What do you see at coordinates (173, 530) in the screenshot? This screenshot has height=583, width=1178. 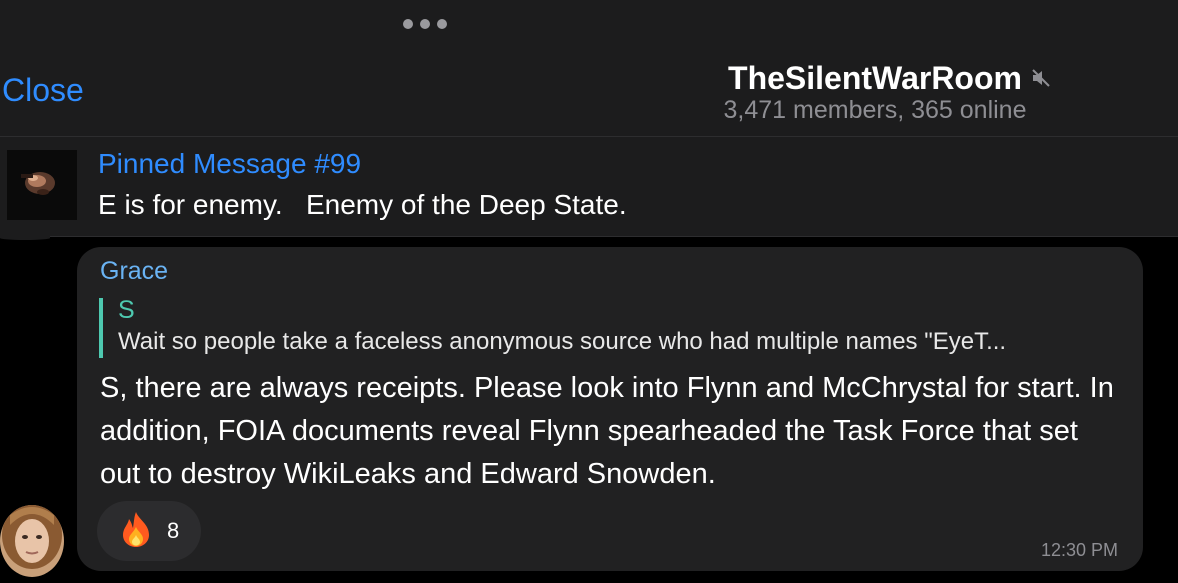 I see `reaction-count: 8` at bounding box center [173, 530].